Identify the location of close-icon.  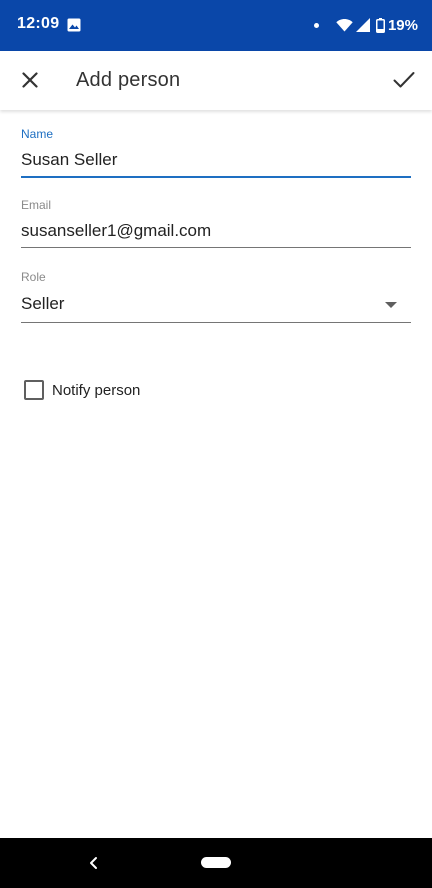
(30, 80).